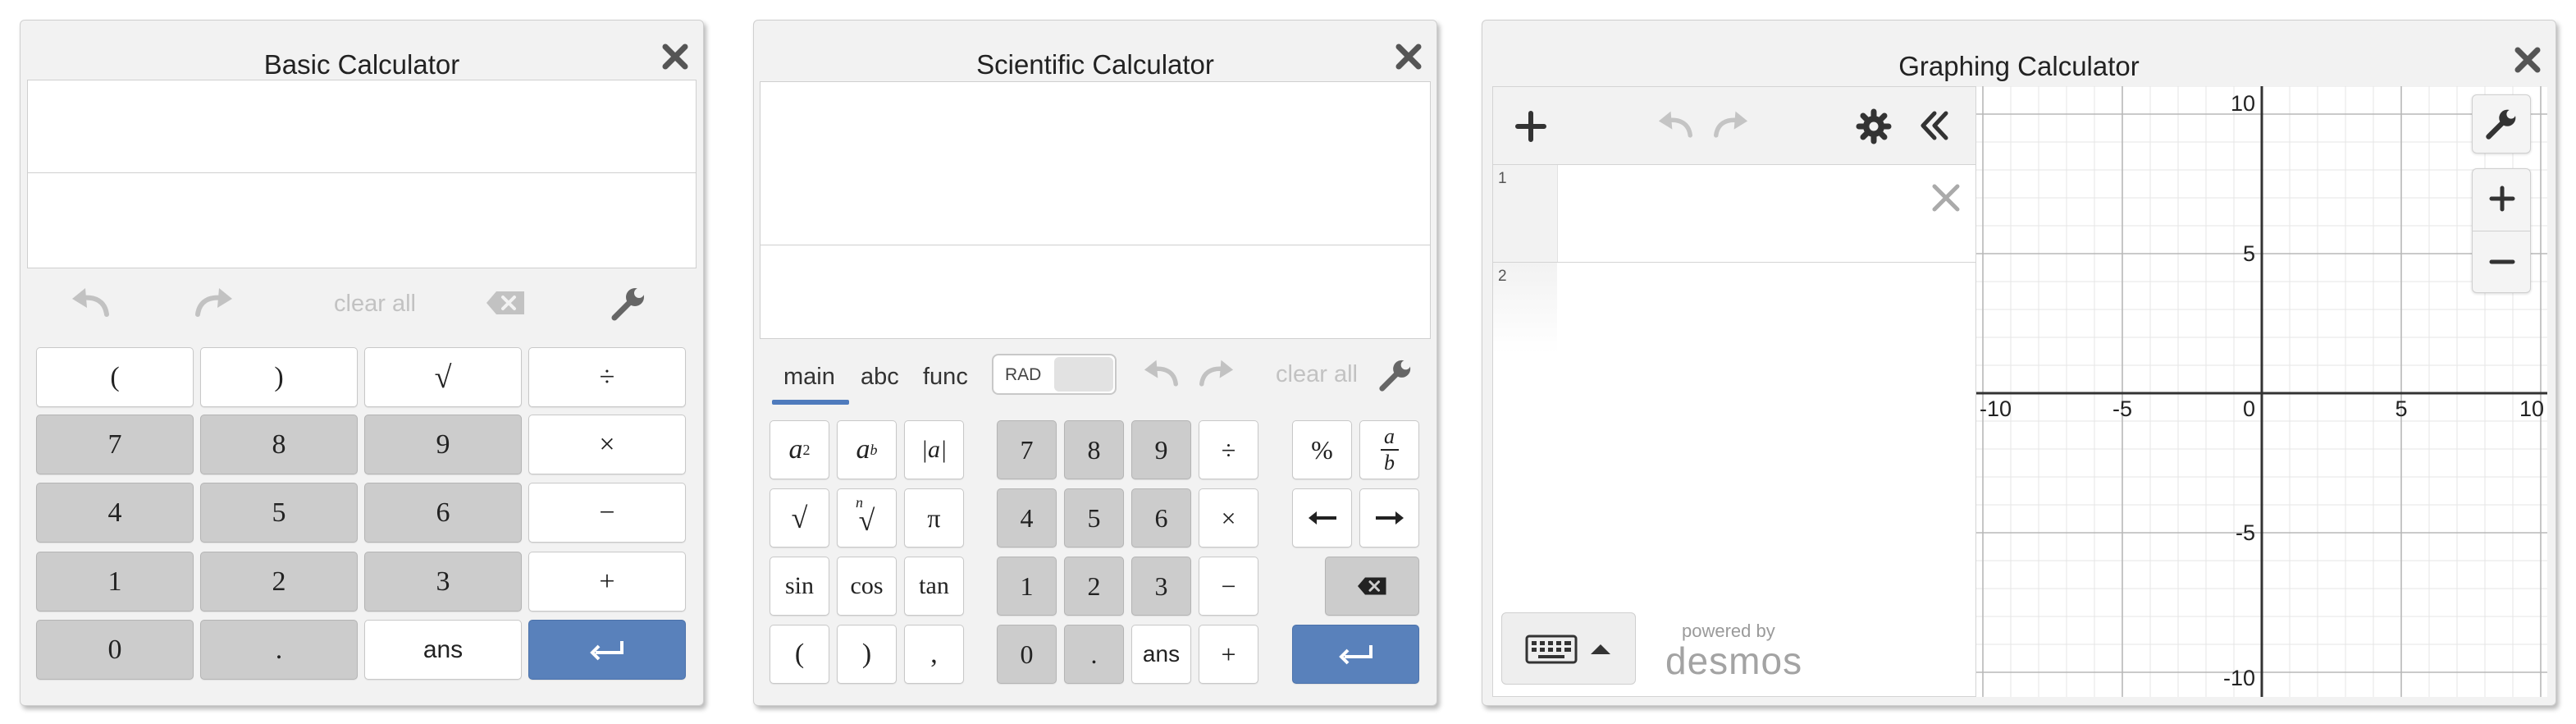  I want to click on tab-main: main, so click(809, 377).